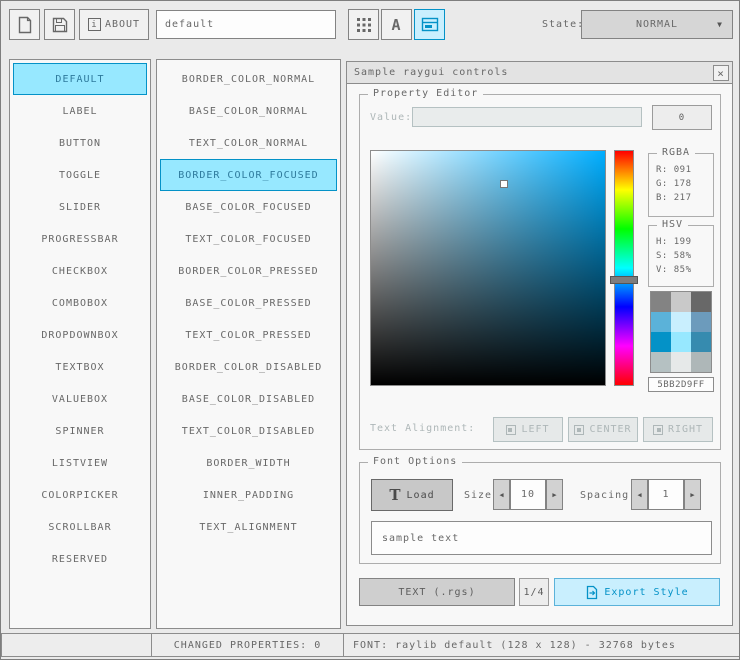  What do you see at coordinates (248, 495) in the screenshot?
I see `list-item-inner-padding: INNER_PADDING` at bounding box center [248, 495].